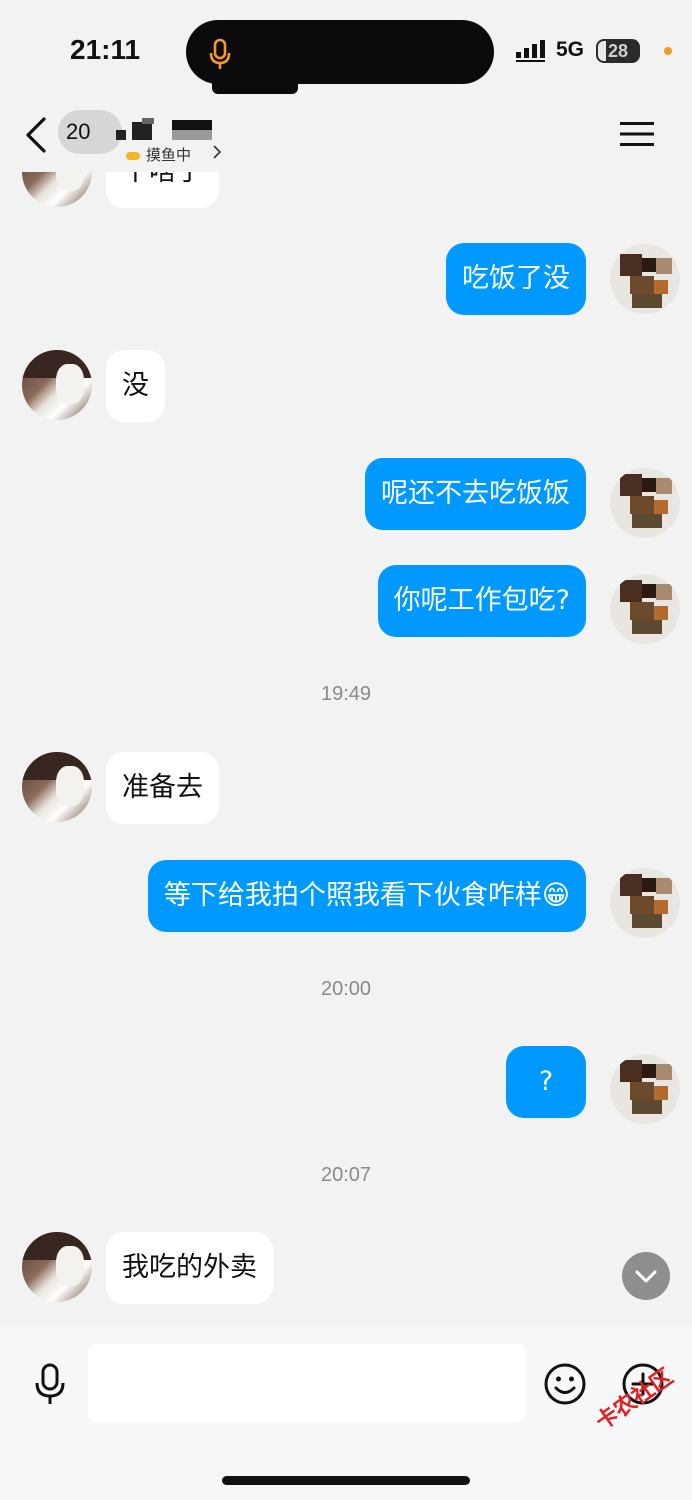 The image size is (692, 1500). Describe the element at coordinates (169, 155) in the screenshot. I see `subtitle-text: 摸鱼中` at that location.